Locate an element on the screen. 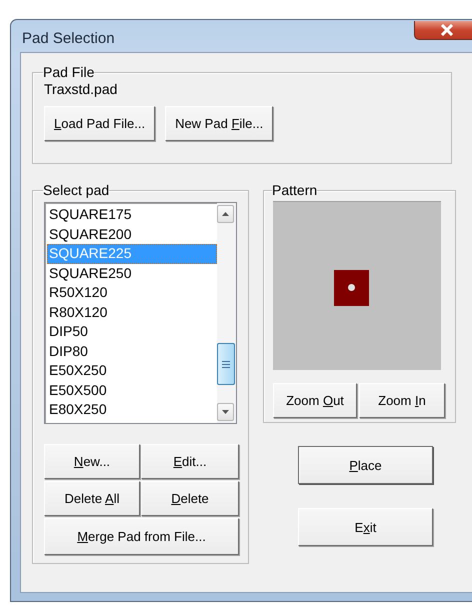 Image resolution: width=472 pixels, height=605 pixels. pad-drawing is located at coordinates (351, 288).